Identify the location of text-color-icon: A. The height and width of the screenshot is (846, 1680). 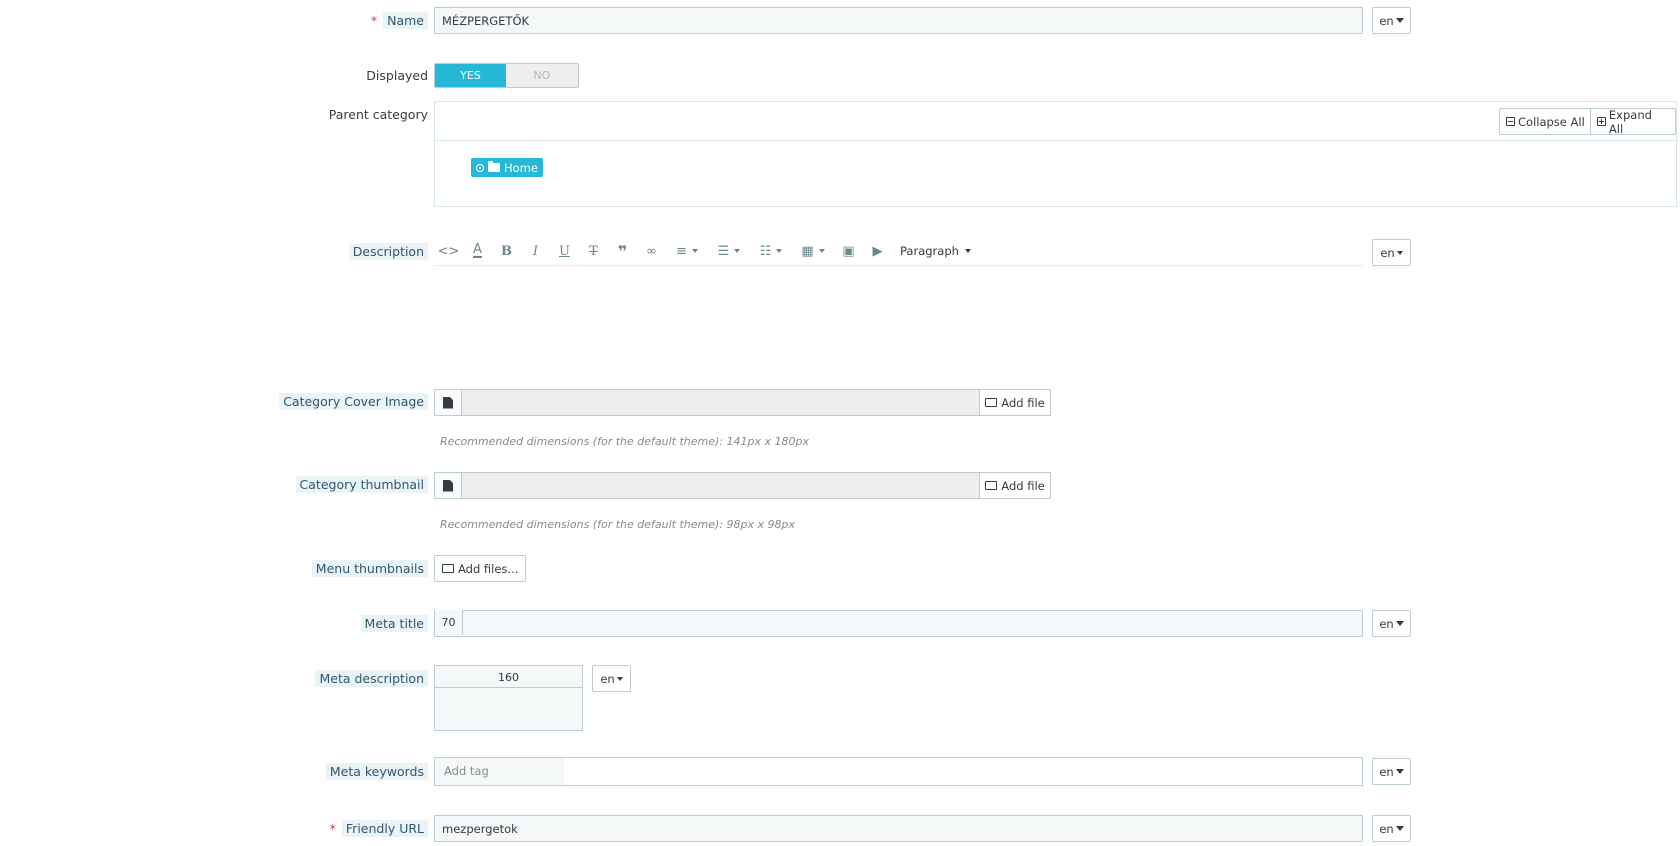
(477, 251).